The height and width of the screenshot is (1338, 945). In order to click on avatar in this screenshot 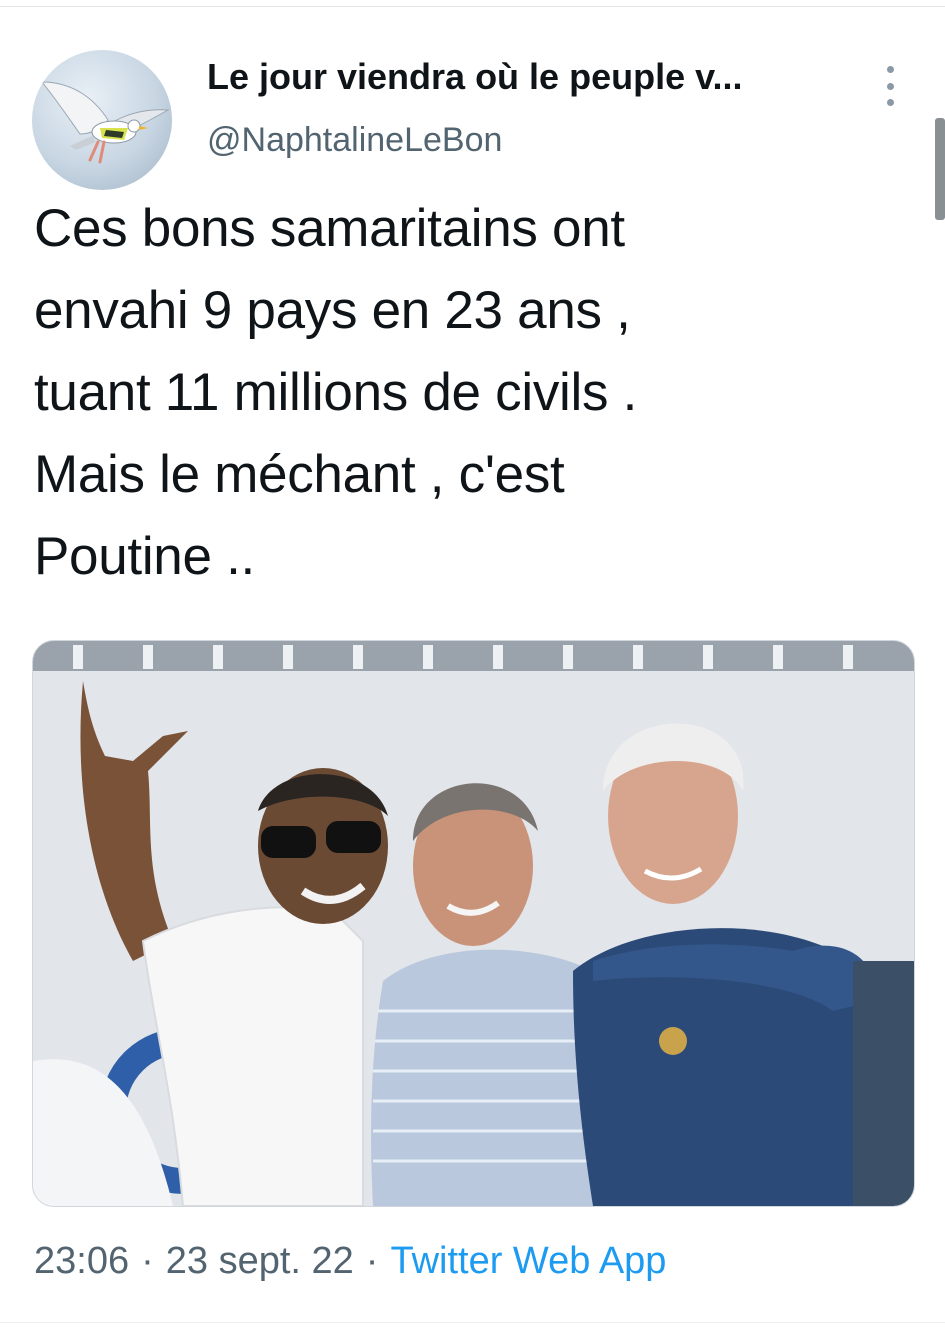, I will do `click(102, 120)`.